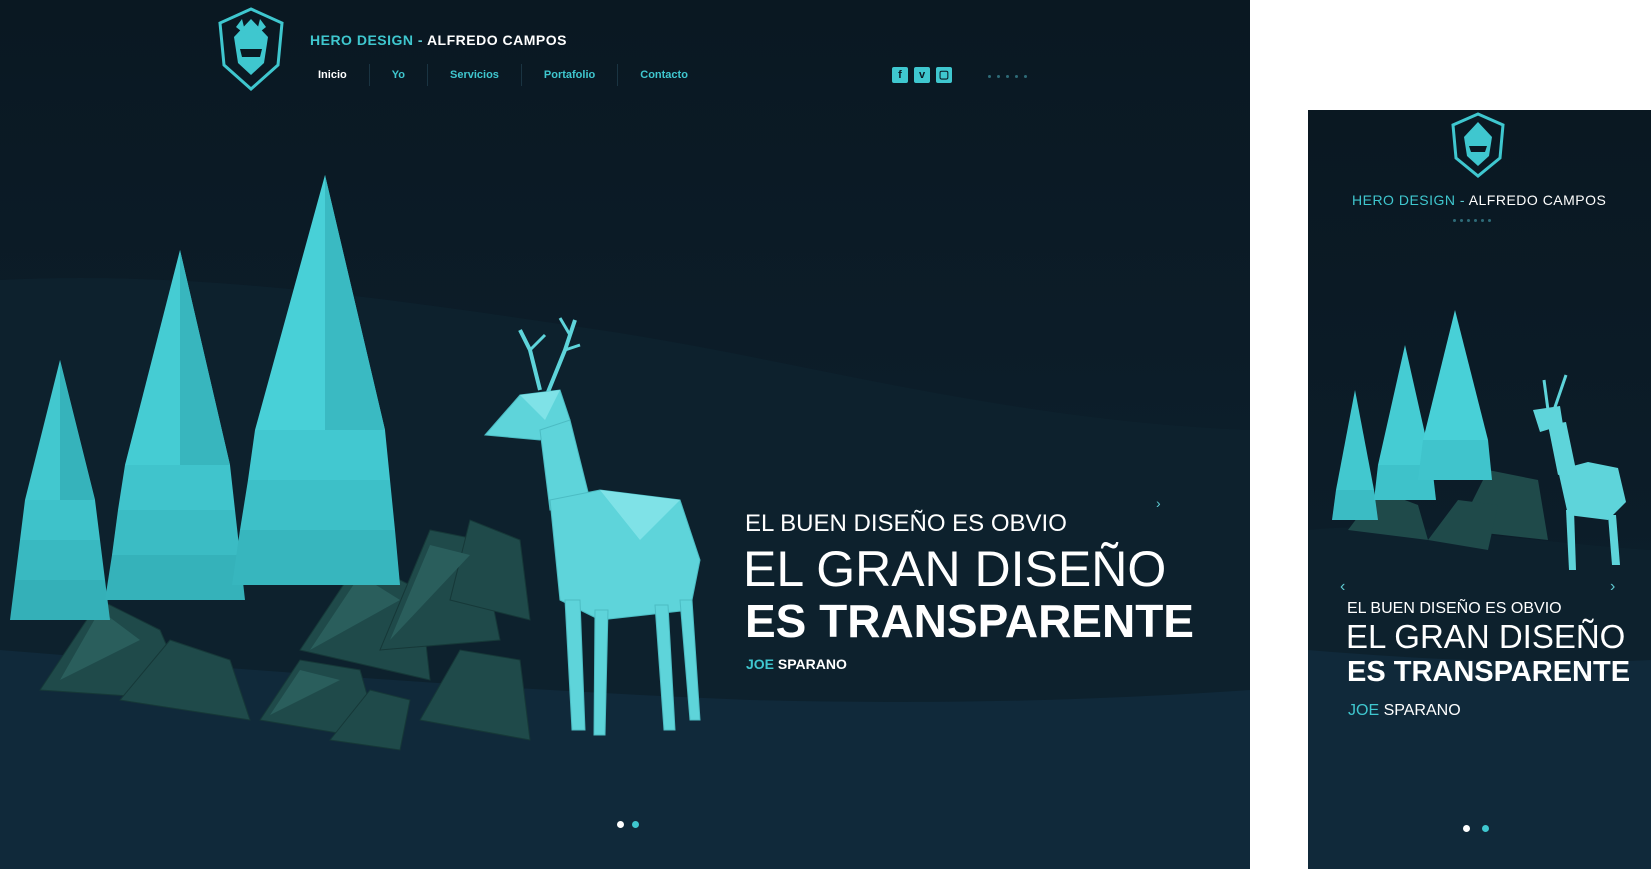  What do you see at coordinates (812, 664) in the screenshot?
I see `author-last-name: SPARANO` at bounding box center [812, 664].